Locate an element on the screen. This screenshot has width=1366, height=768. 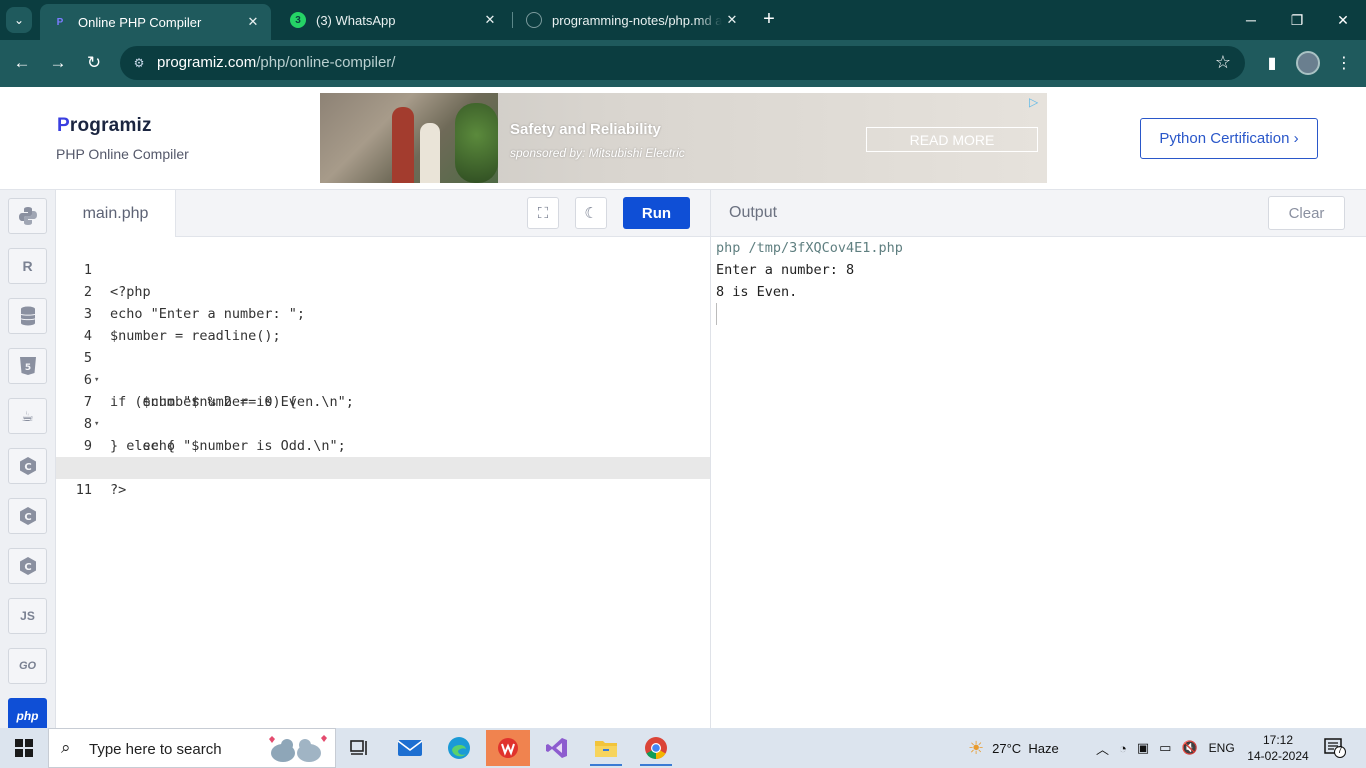
python-icon is located at coordinates (27, 216).